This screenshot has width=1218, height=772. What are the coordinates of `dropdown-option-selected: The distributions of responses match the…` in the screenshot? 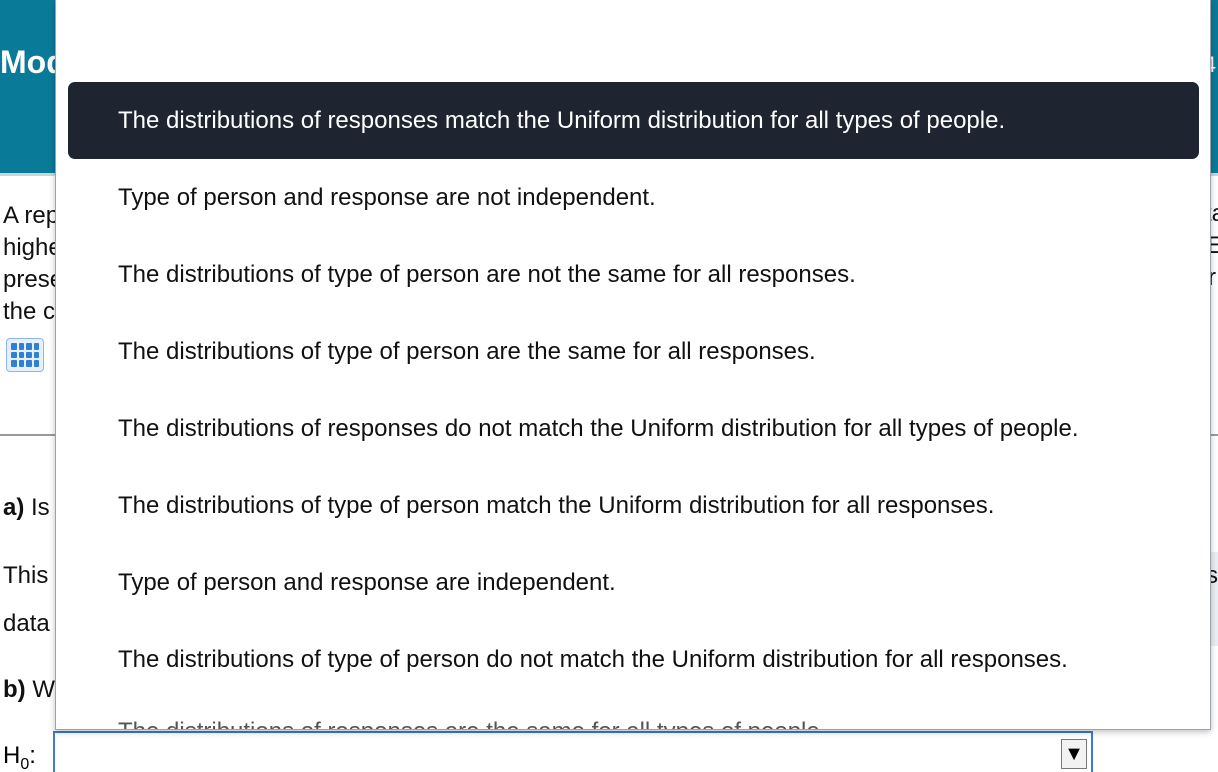 It's located at (633, 120).